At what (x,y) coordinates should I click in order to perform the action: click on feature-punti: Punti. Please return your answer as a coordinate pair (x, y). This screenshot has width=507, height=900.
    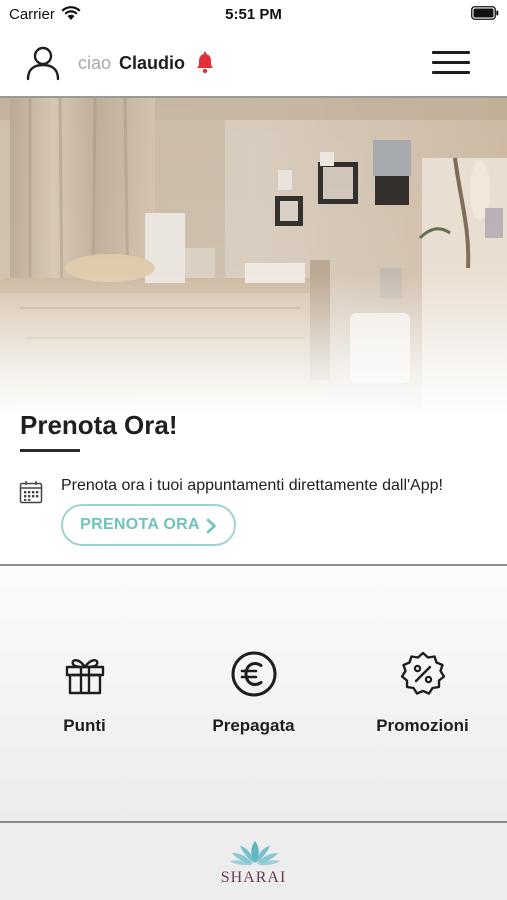
    Looking at the image, I should click on (84, 693).